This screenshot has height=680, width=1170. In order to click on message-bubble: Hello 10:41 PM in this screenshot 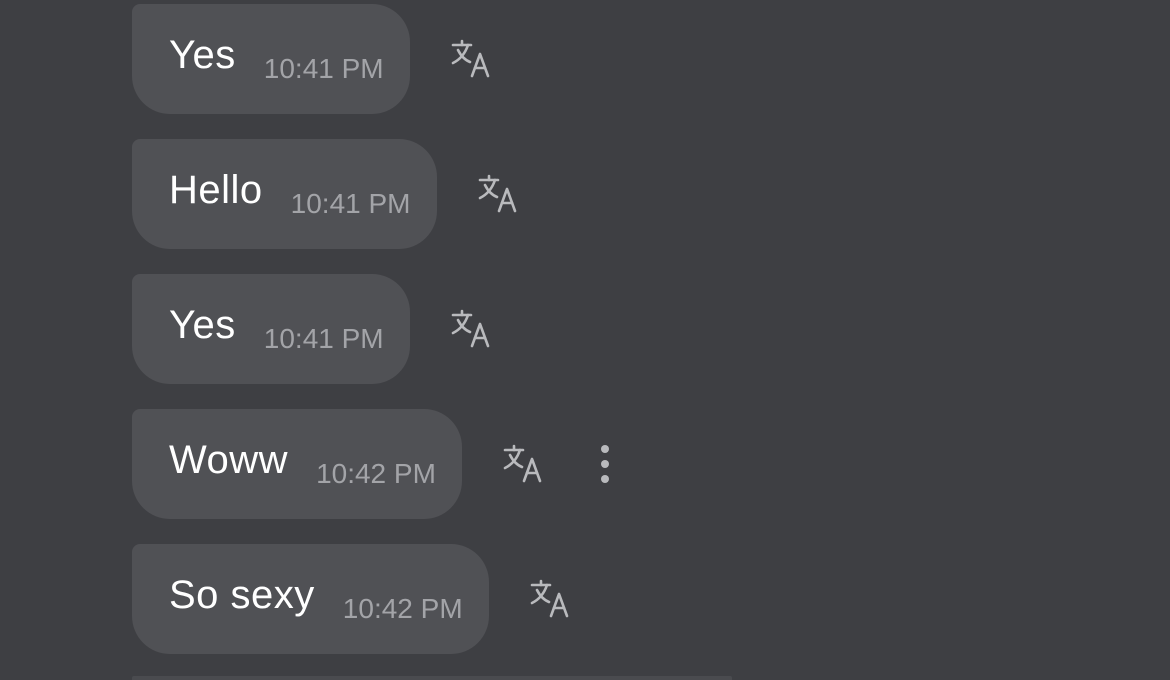, I will do `click(284, 194)`.